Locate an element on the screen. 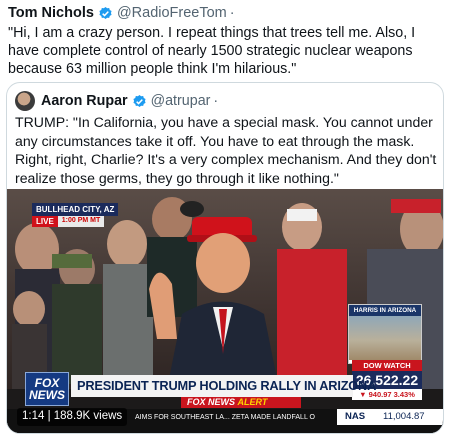  broadcast-time: 1:00 PM MT is located at coordinates (81, 221).